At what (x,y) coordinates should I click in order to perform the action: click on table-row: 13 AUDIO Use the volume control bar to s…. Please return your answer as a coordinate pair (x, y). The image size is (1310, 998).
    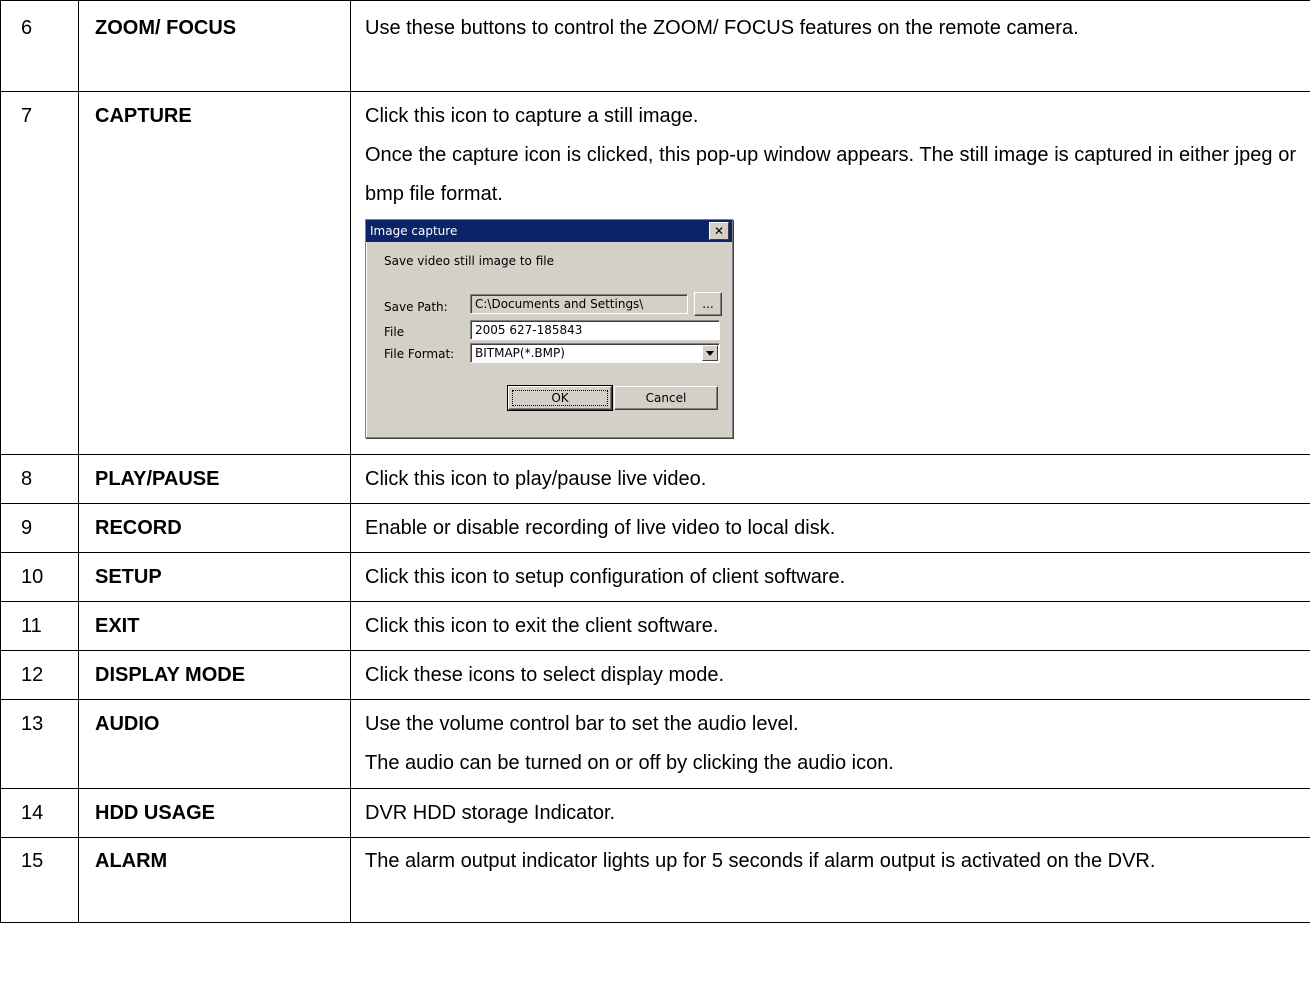
    Looking at the image, I should click on (655, 744).